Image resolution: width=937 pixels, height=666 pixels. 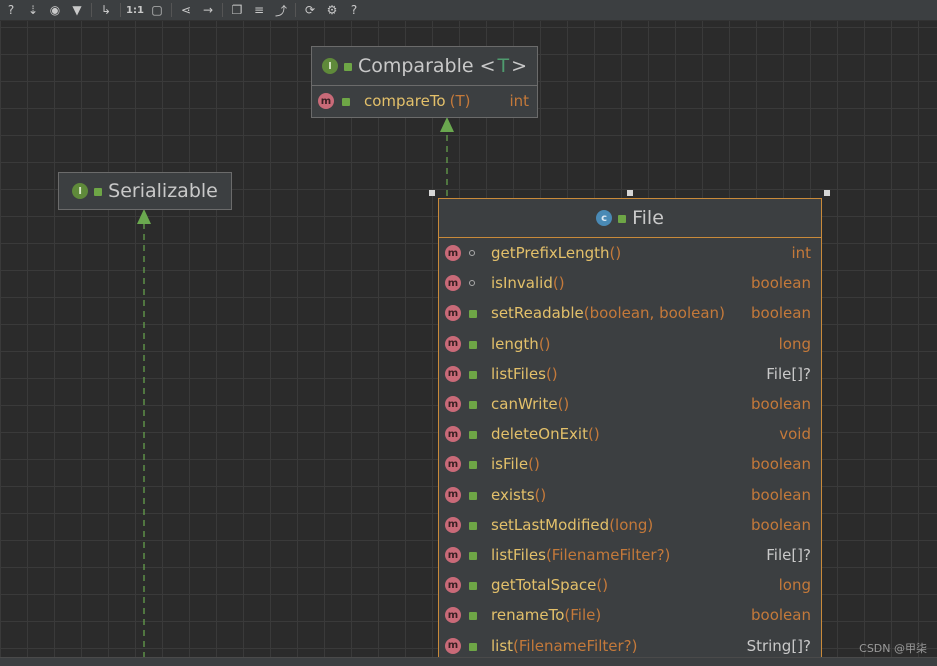 I want to click on generic-open: <, so click(x=487, y=66).